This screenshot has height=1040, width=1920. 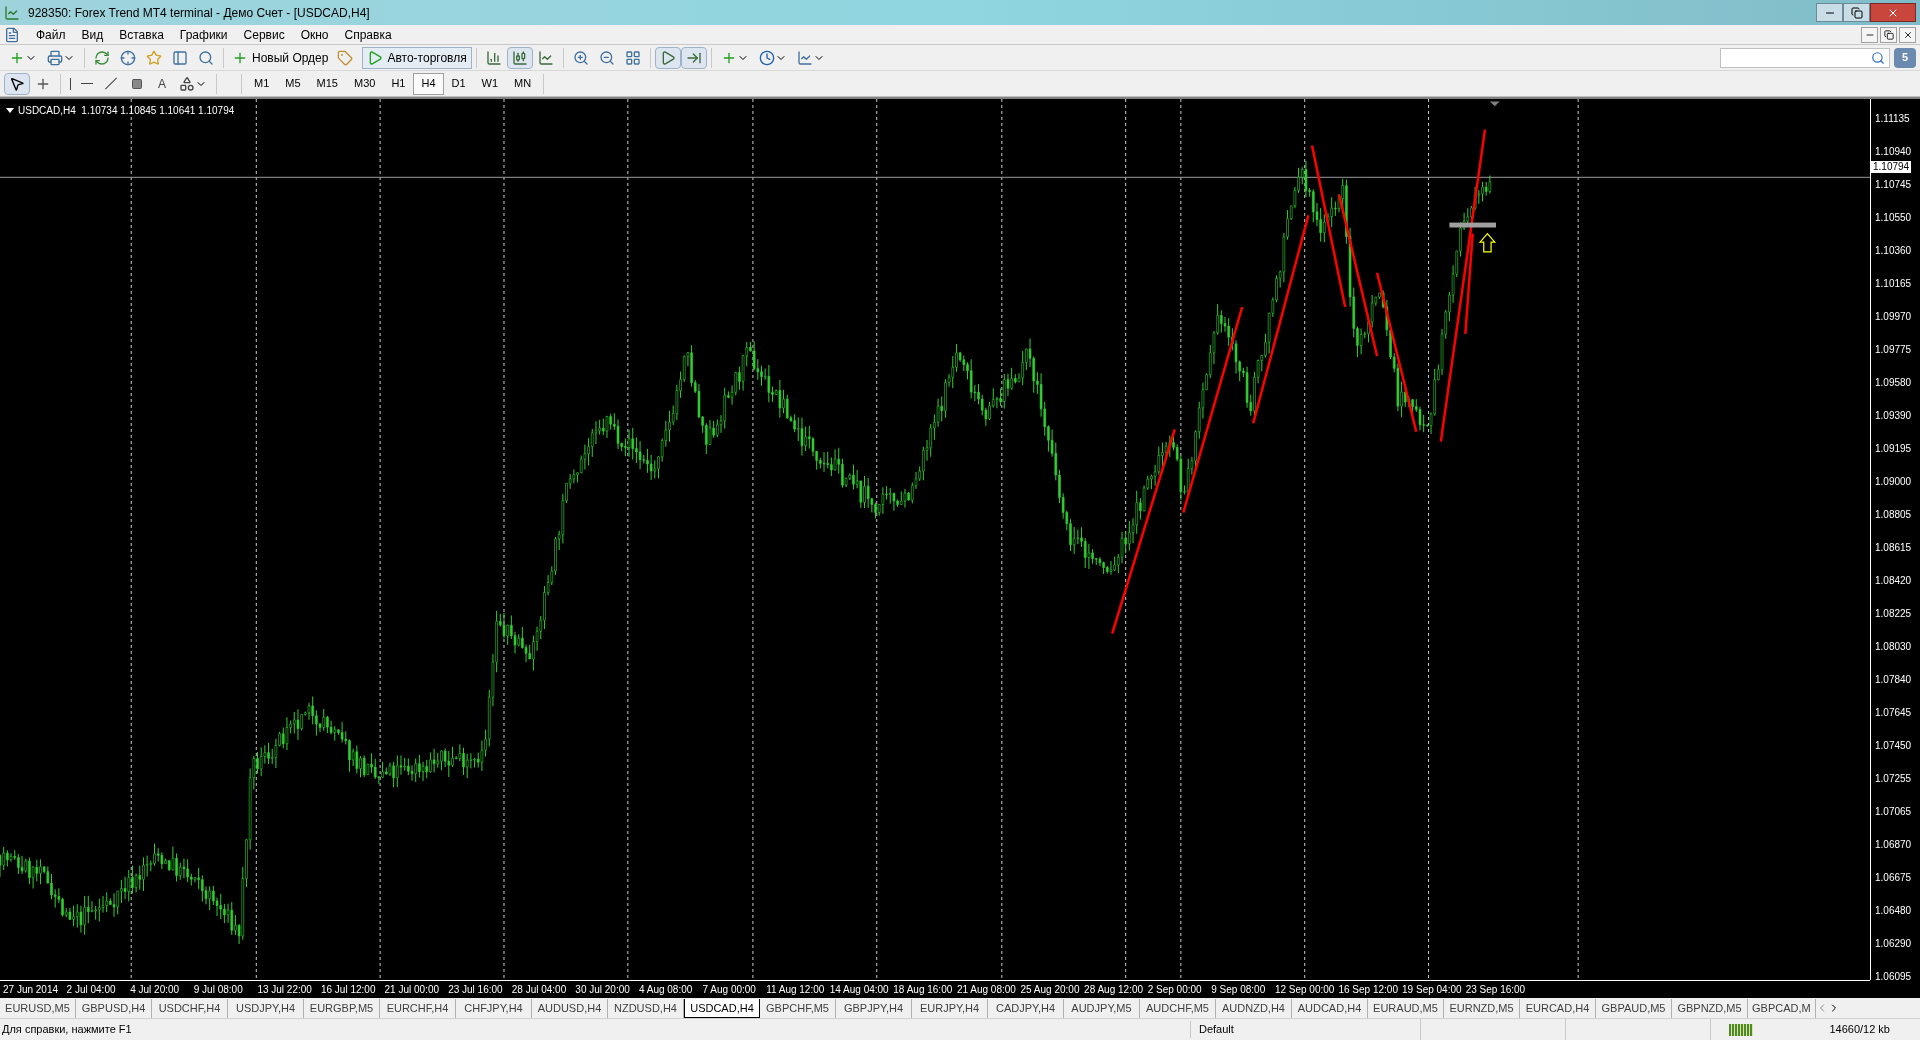 What do you see at coordinates (523, 83) in the screenshot?
I see `timeframe-button: MN` at bounding box center [523, 83].